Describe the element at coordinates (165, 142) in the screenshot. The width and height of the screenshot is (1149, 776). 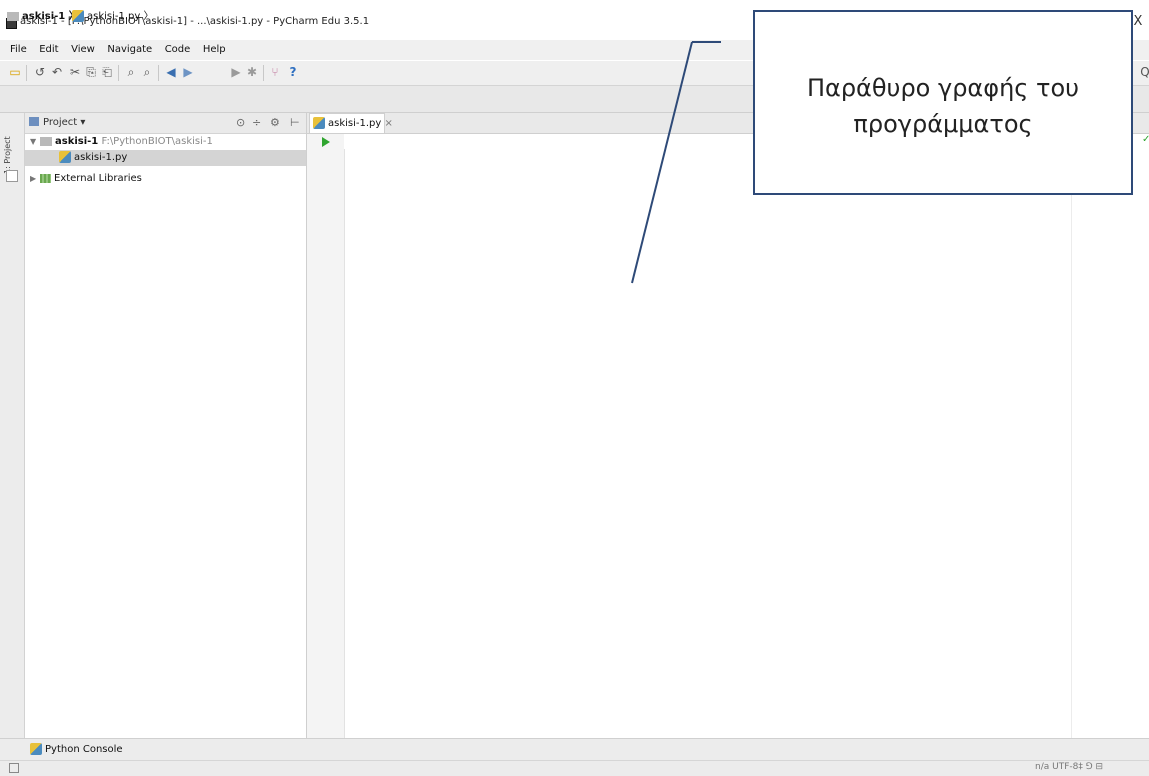
I see `tree-item-root: ▼ askisi-1 F:\PythonBIOT\askisi-1` at that location.